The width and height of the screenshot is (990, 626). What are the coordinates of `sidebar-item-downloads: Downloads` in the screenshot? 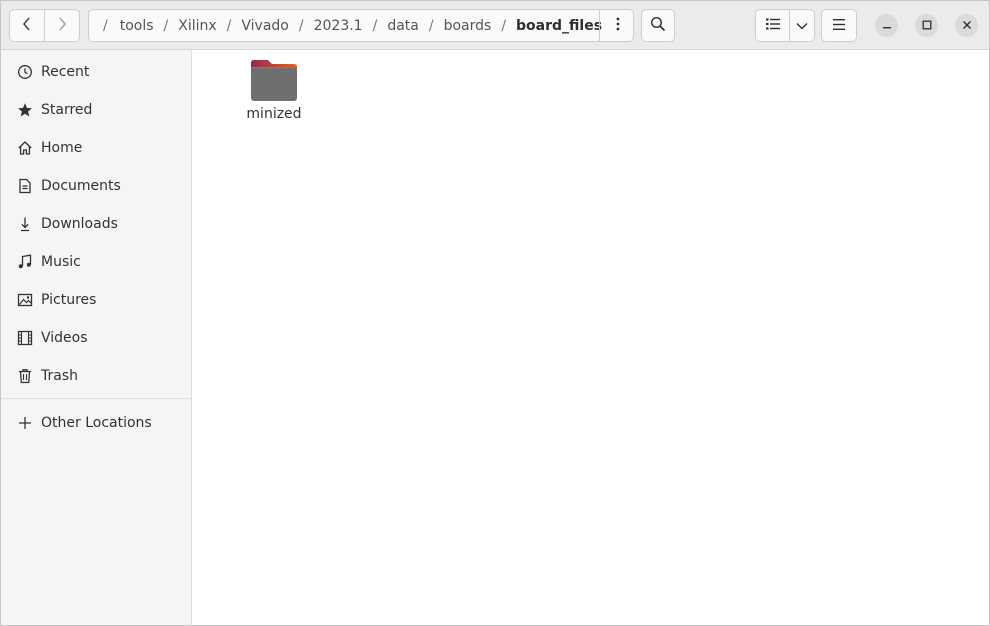 It's located at (96, 224).